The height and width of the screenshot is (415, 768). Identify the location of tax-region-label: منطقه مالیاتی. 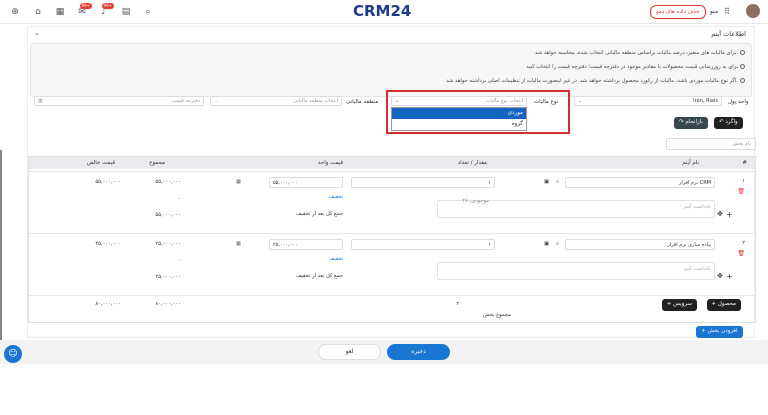
(362, 102).